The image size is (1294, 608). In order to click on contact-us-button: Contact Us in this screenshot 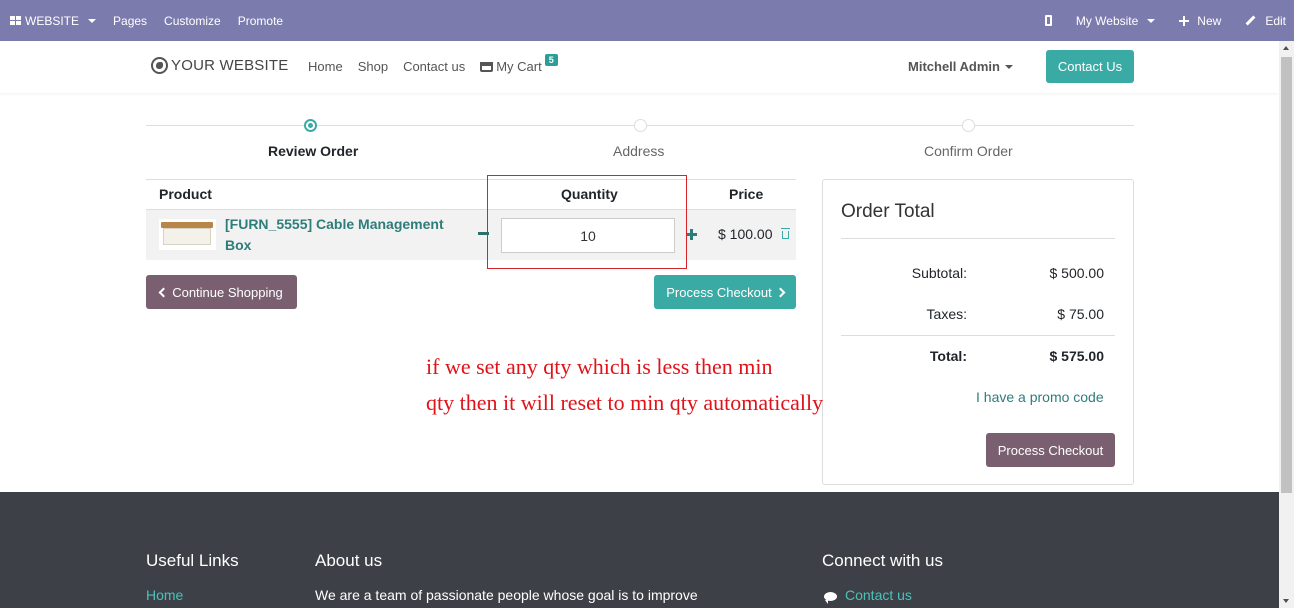, I will do `click(1090, 66)`.